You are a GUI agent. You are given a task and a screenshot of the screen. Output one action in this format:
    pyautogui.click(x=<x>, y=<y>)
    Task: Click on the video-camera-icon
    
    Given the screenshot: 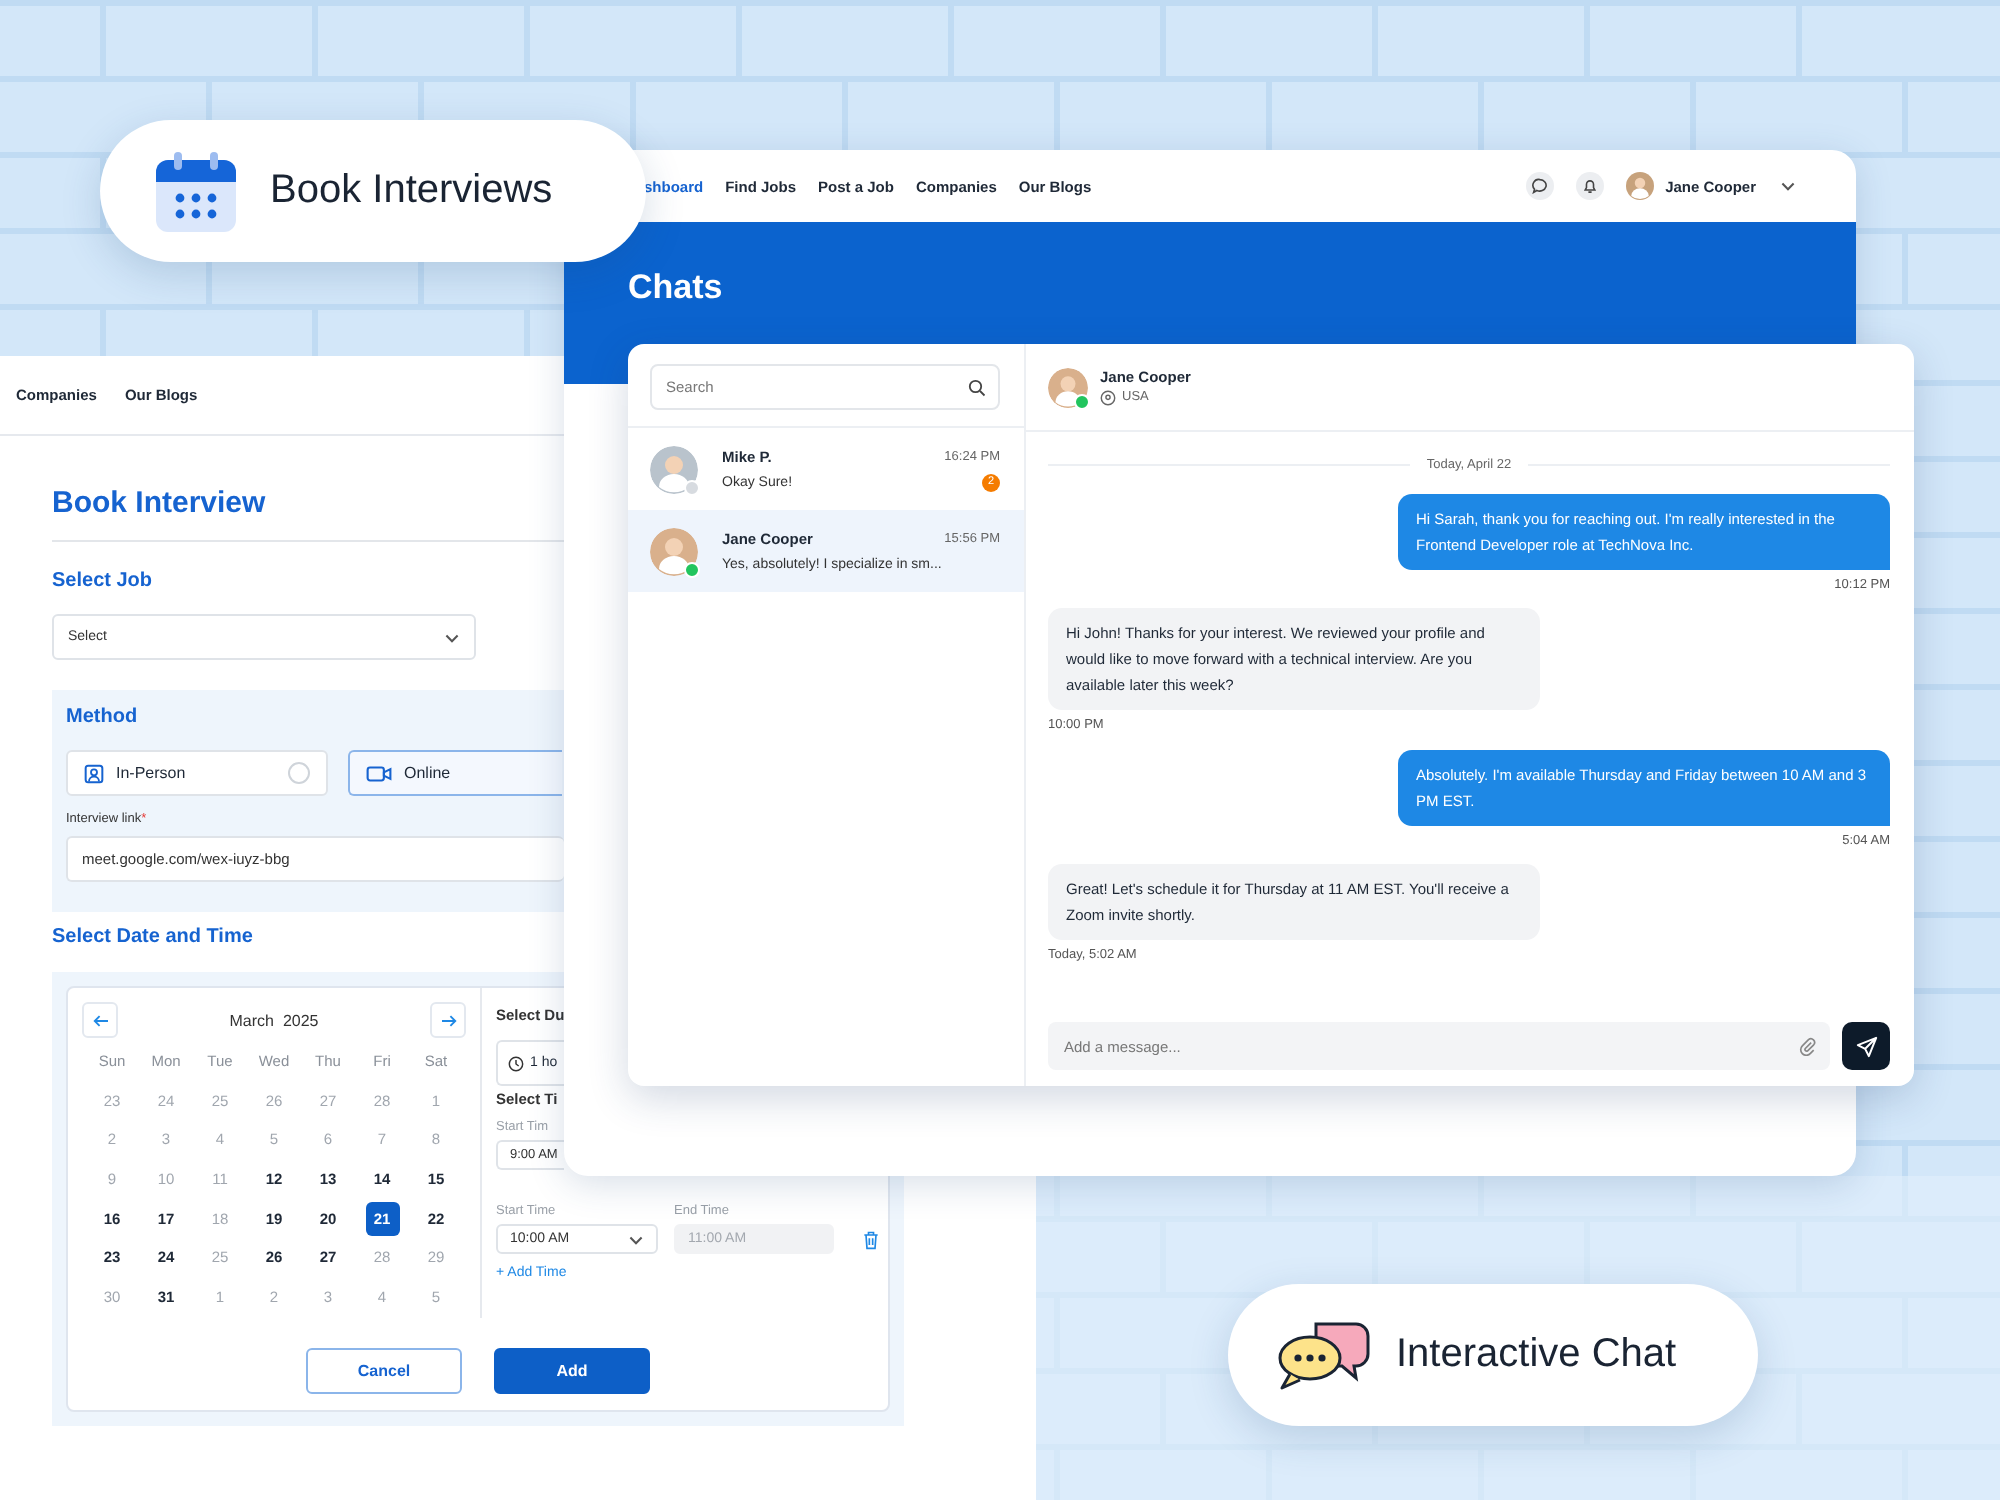 What is the action you would take?
    pyautogui.click(x=379, y=773)
    